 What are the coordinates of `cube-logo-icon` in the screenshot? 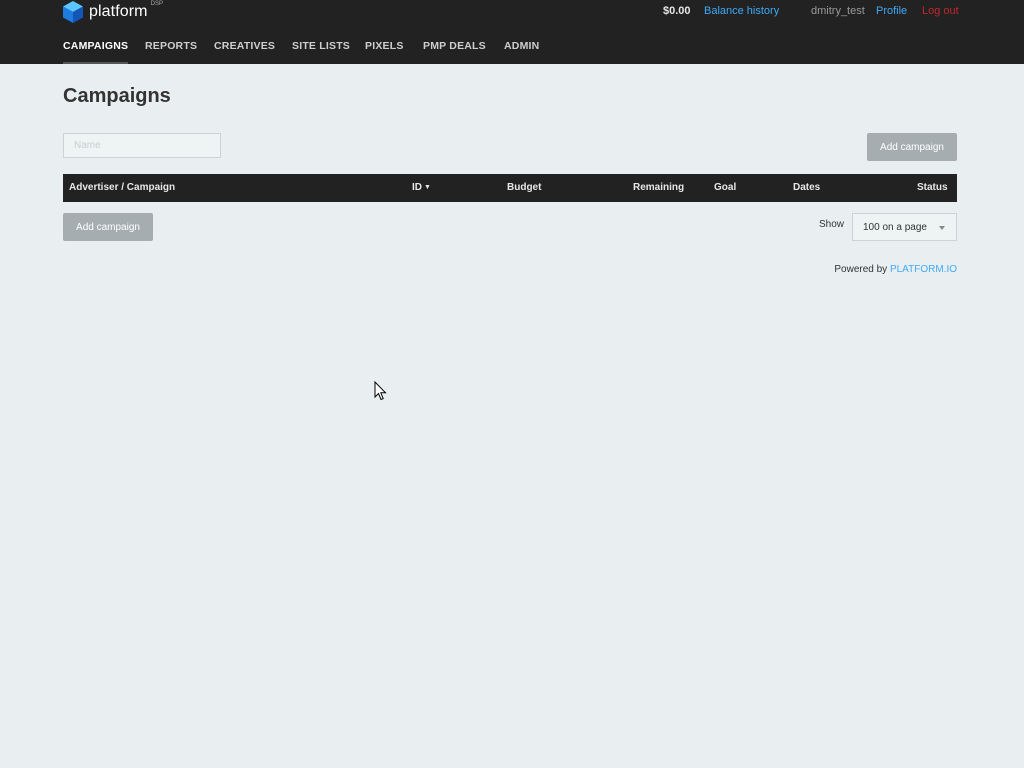 It's located at (73, 12).